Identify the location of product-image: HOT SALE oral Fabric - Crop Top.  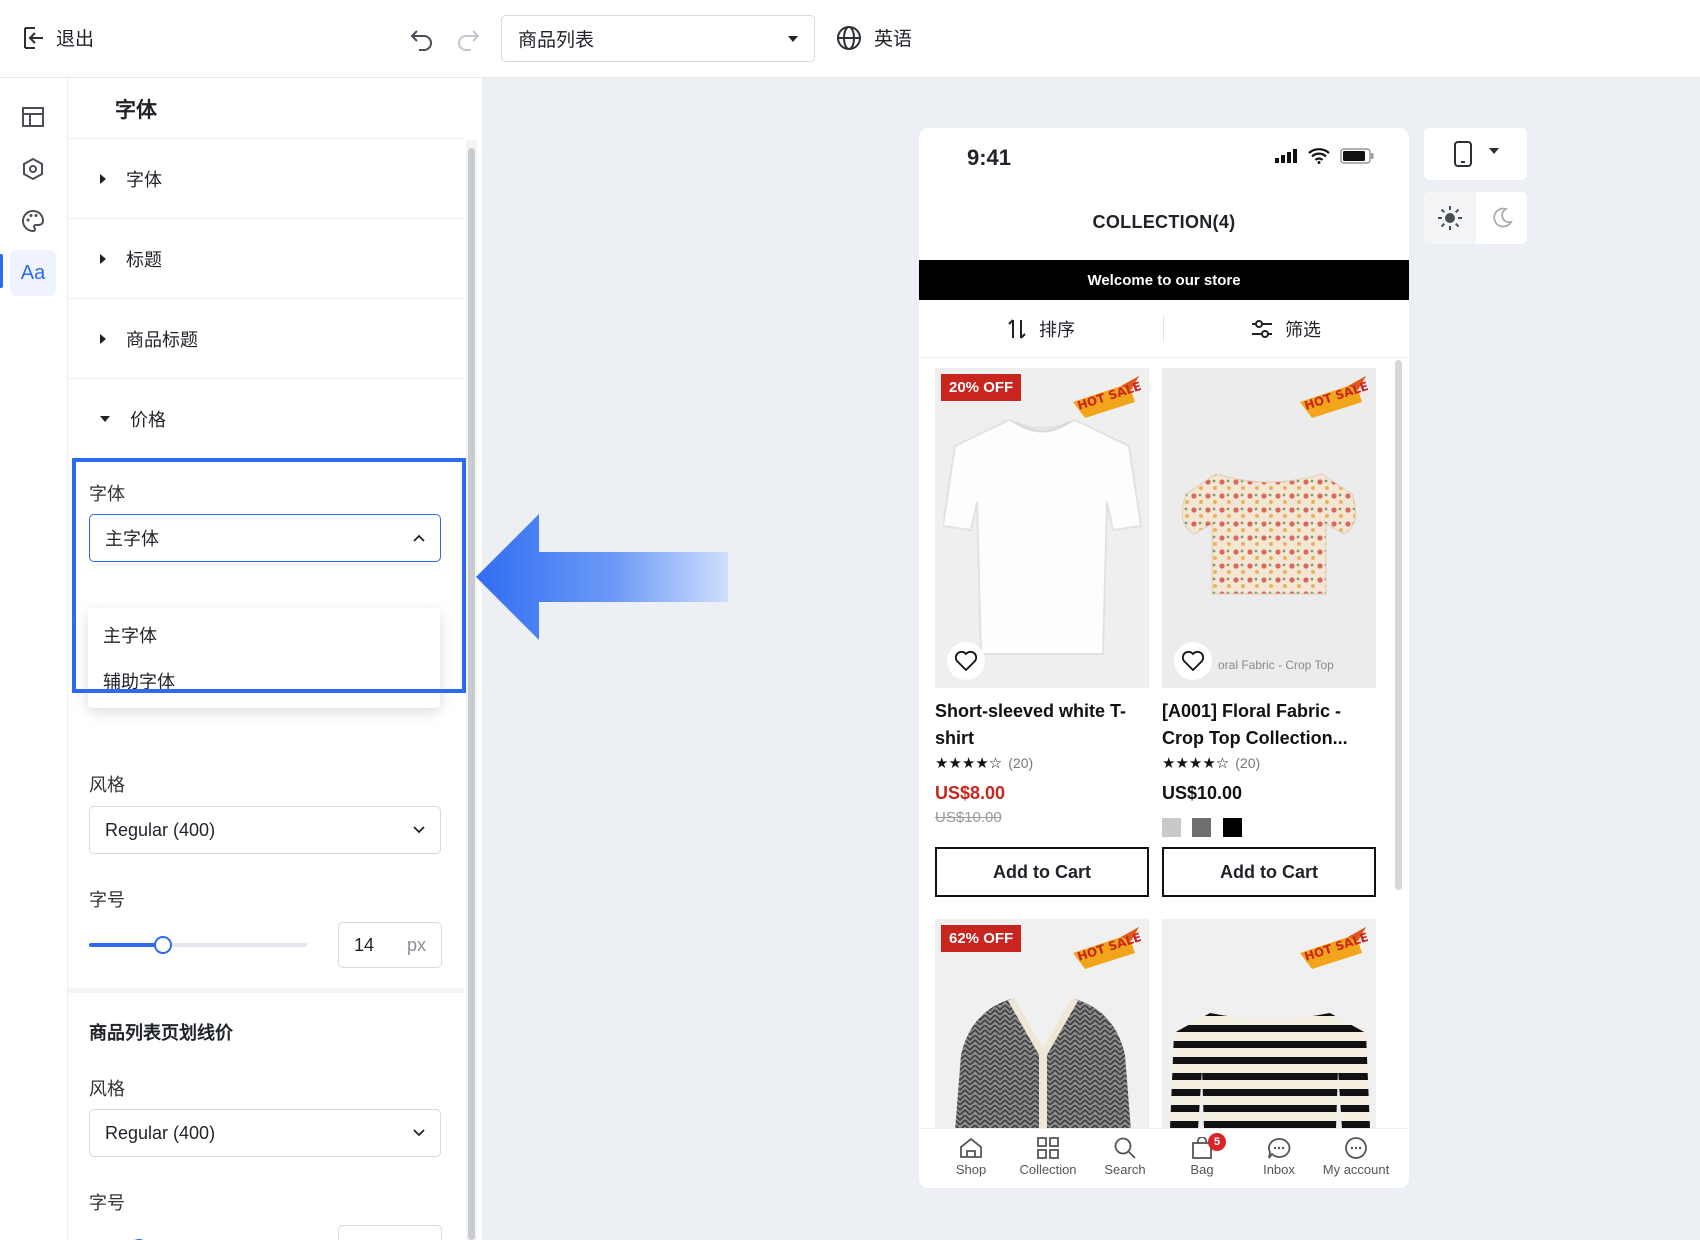
(1269, 528).